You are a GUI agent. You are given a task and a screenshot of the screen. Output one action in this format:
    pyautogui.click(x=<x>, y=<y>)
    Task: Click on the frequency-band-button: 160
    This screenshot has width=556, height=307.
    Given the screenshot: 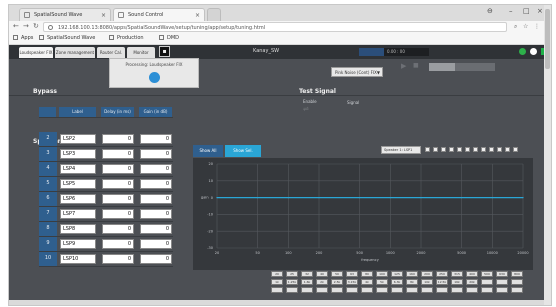 What is the action you would take?
    pyautogui.click(x=412, y=274)
    